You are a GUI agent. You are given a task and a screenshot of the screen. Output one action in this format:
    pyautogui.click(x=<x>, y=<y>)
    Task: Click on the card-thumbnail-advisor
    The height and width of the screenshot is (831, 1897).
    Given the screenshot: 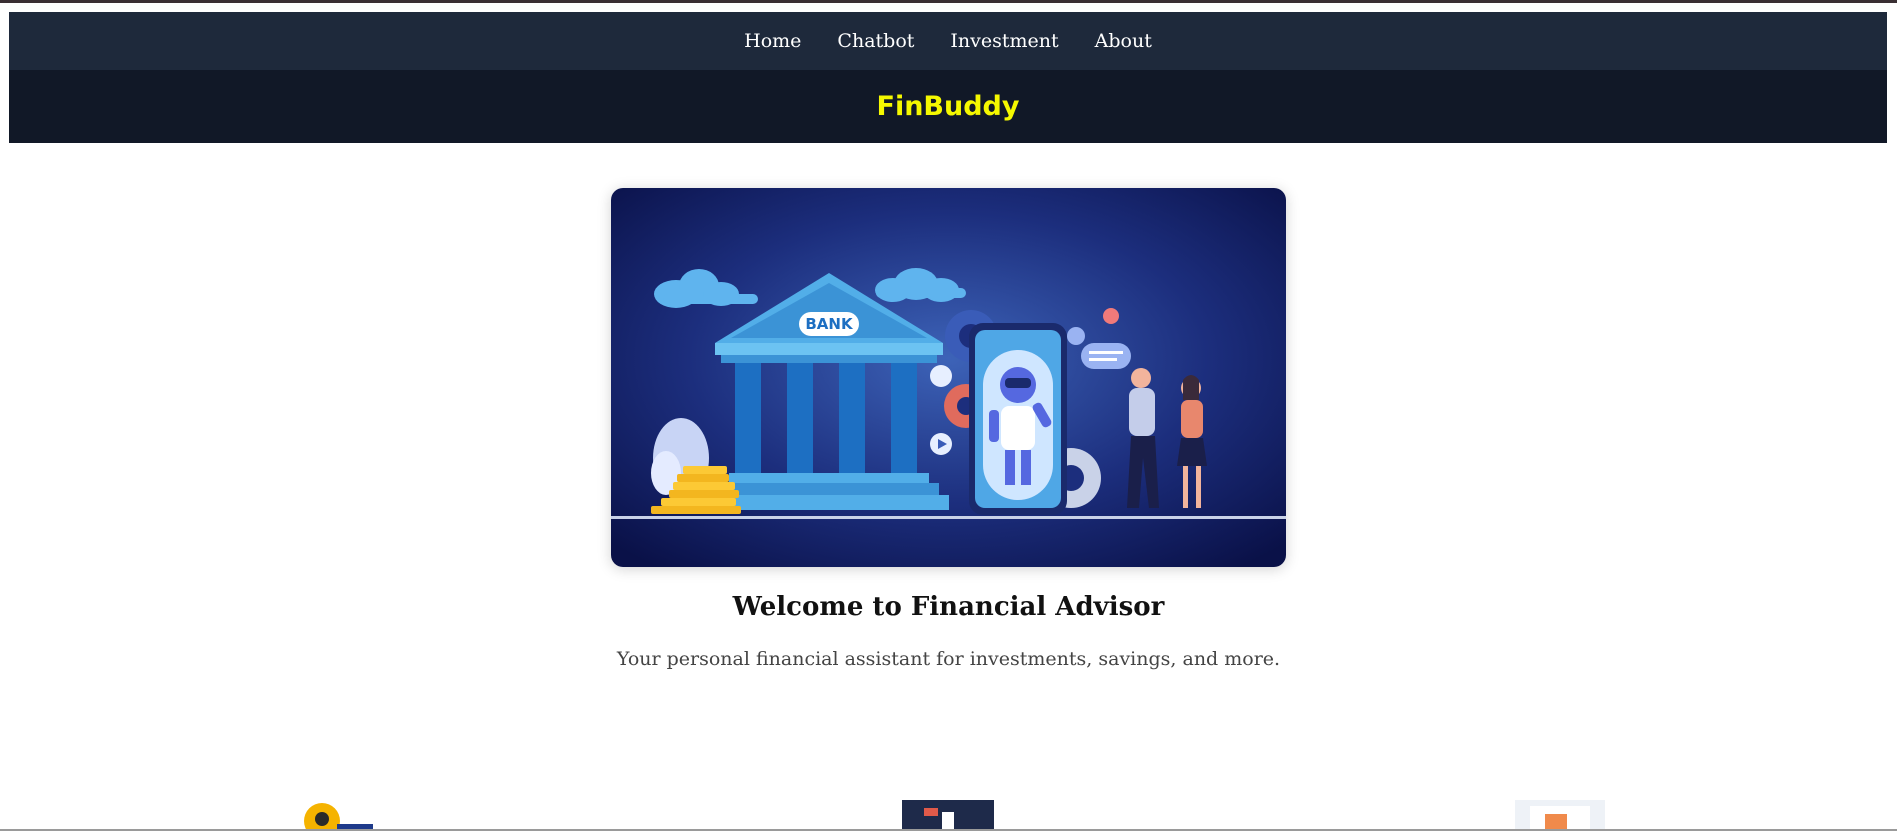 What is the action you would take?
    pyautogui.click(x=338, y=814)
    